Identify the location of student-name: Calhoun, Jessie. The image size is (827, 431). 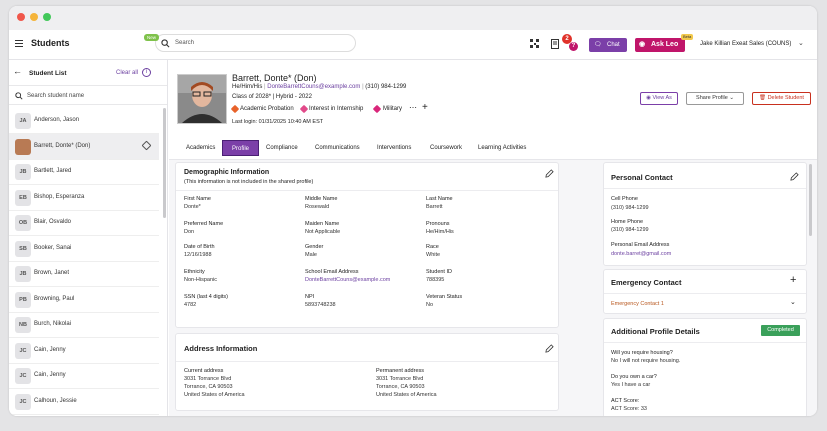
(55, 400).